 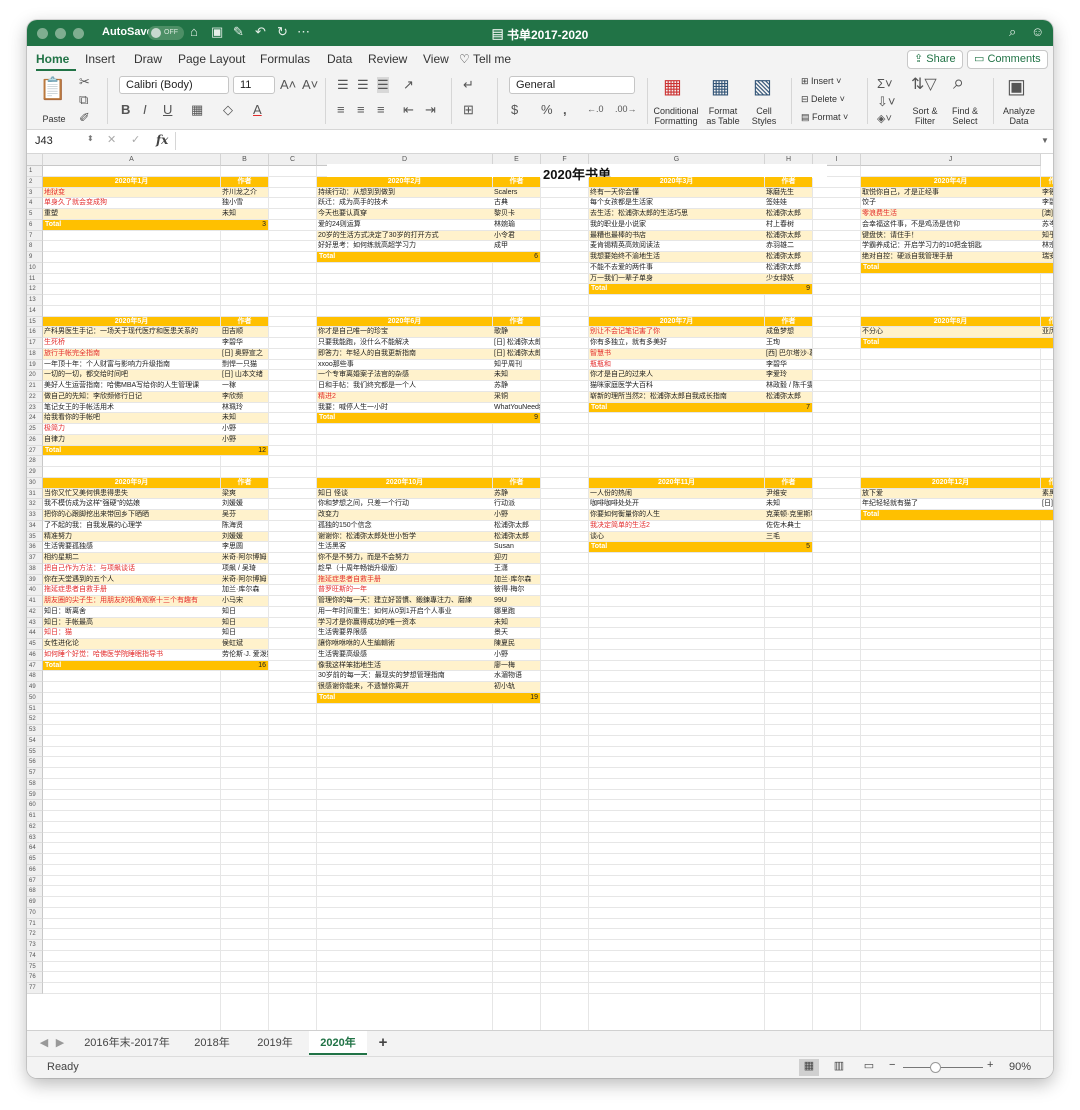 I want to click on book-author-cell: [日] 松浦弥太郎, so click(x=516, y=343).